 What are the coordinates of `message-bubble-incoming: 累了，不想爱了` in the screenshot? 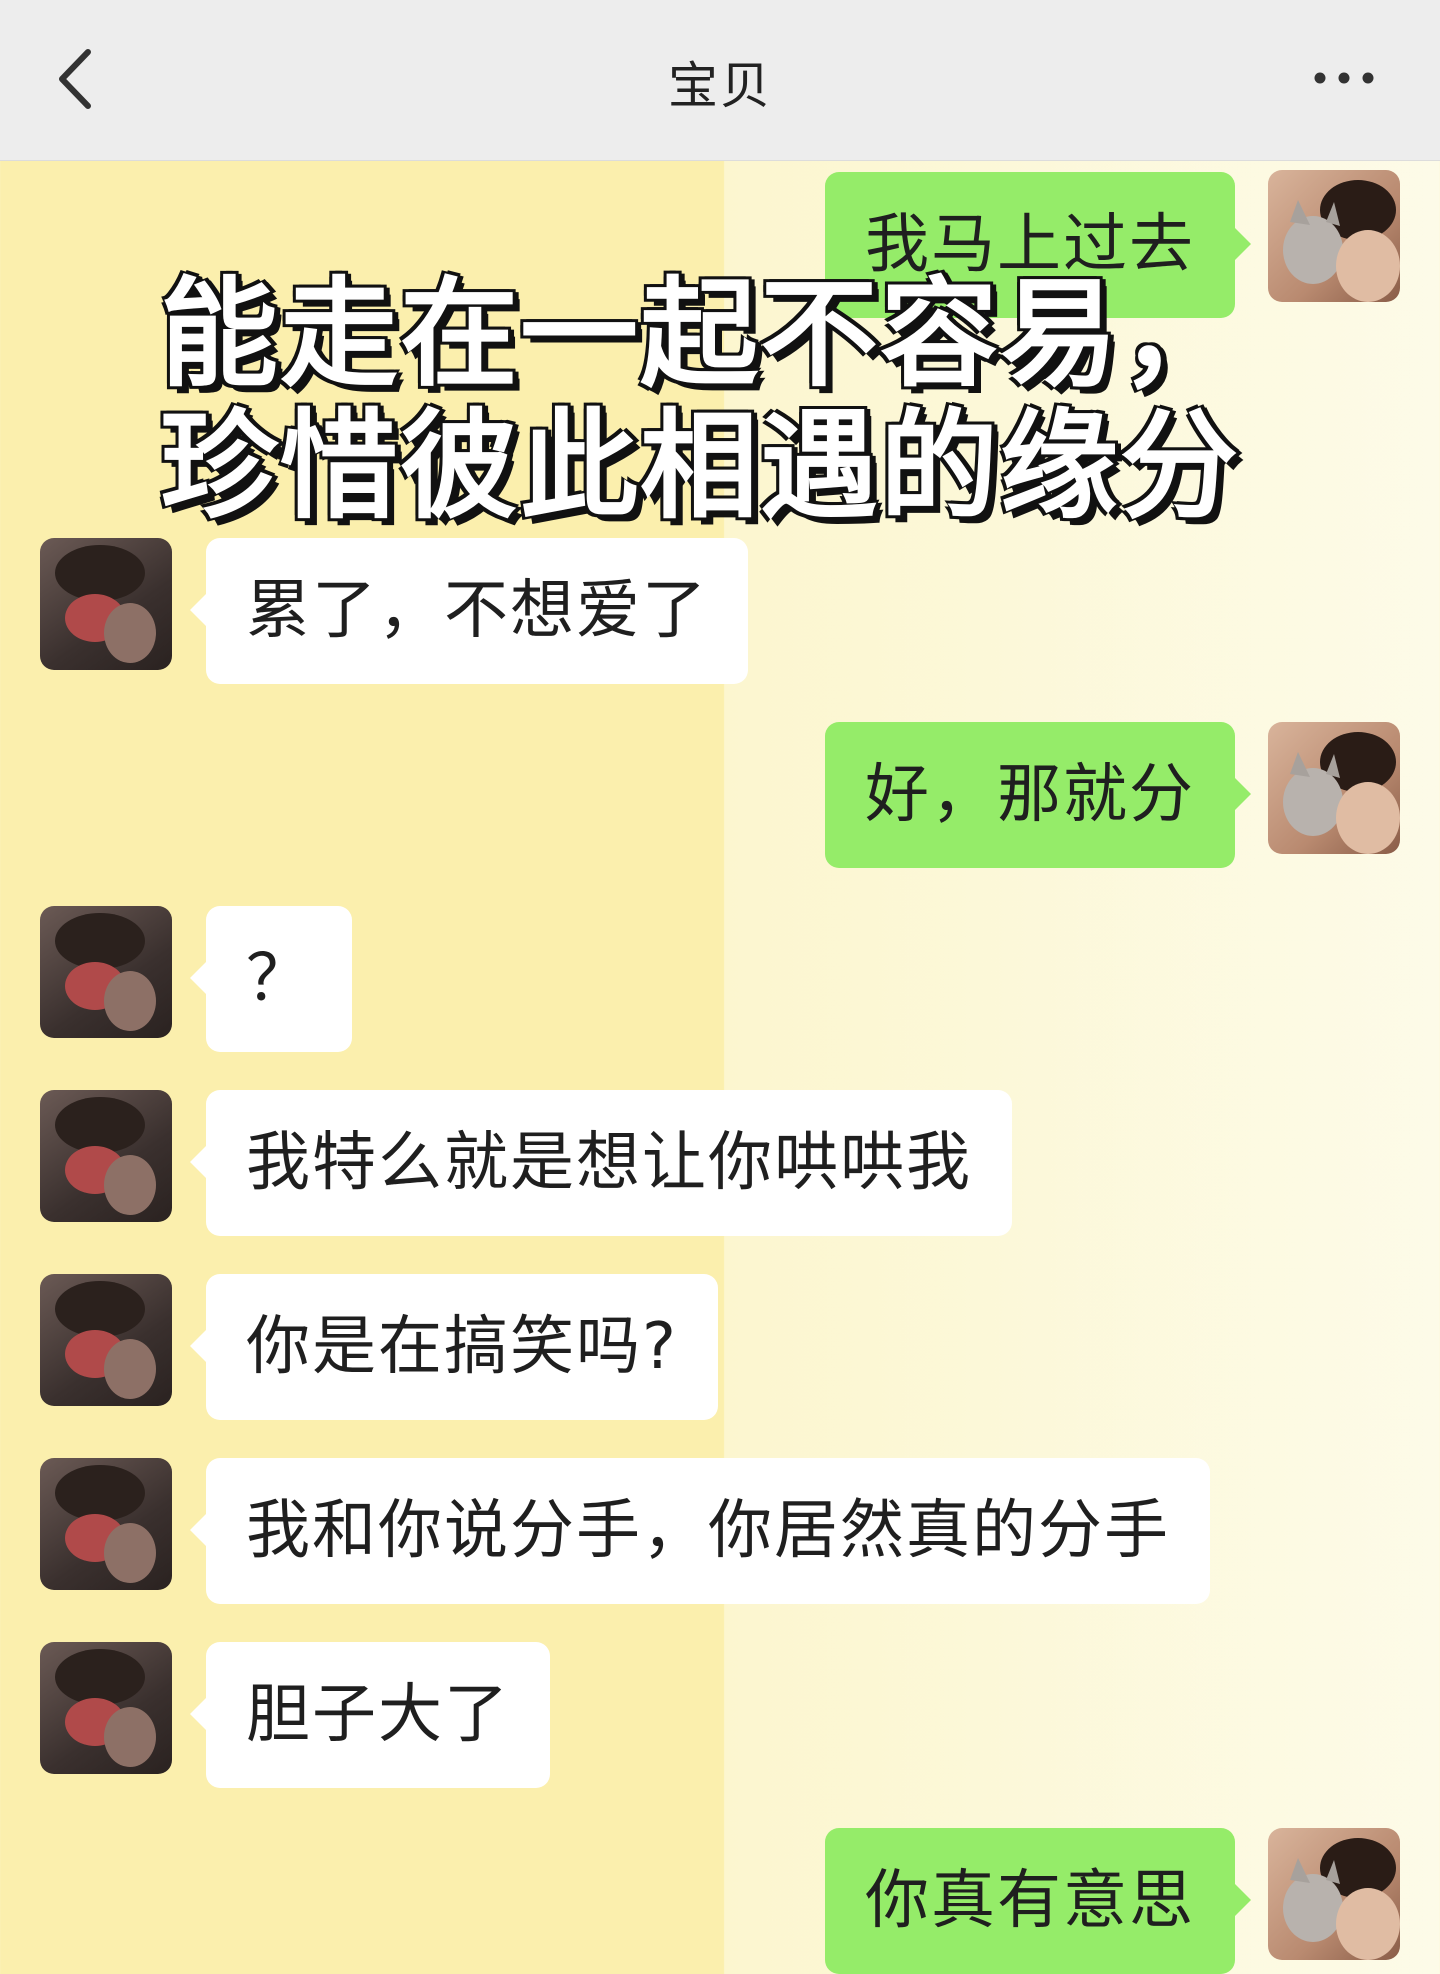 It's located at (469, 611).